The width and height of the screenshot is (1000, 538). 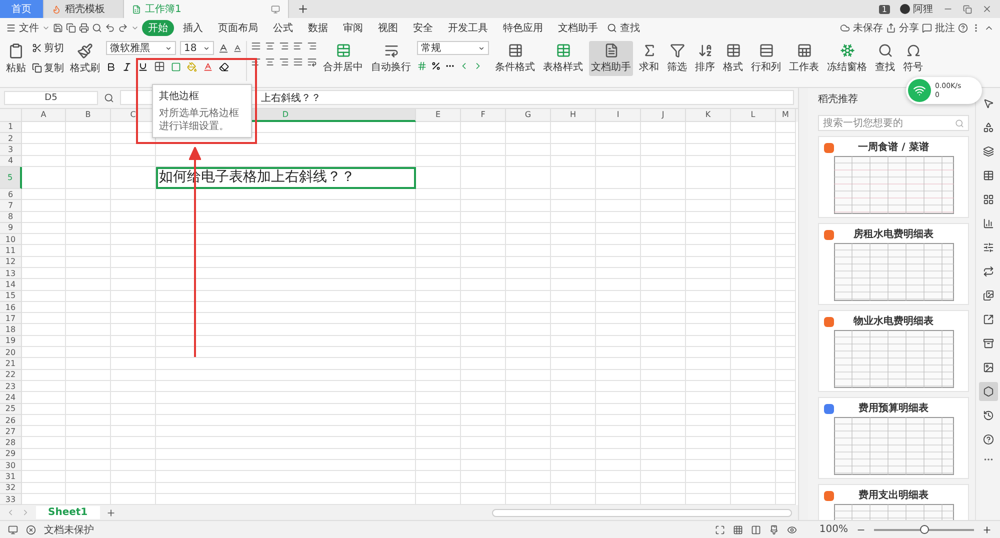 I want to click on border-icon, so click(x=159, y=66).